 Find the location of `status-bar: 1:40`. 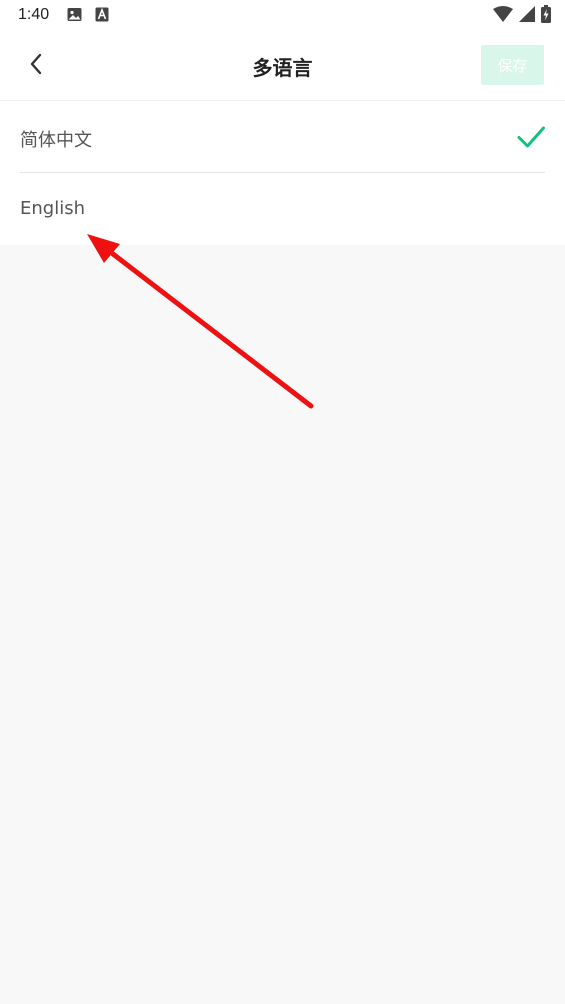

status-bar: 1:40 is located at coordinates (282, 16).